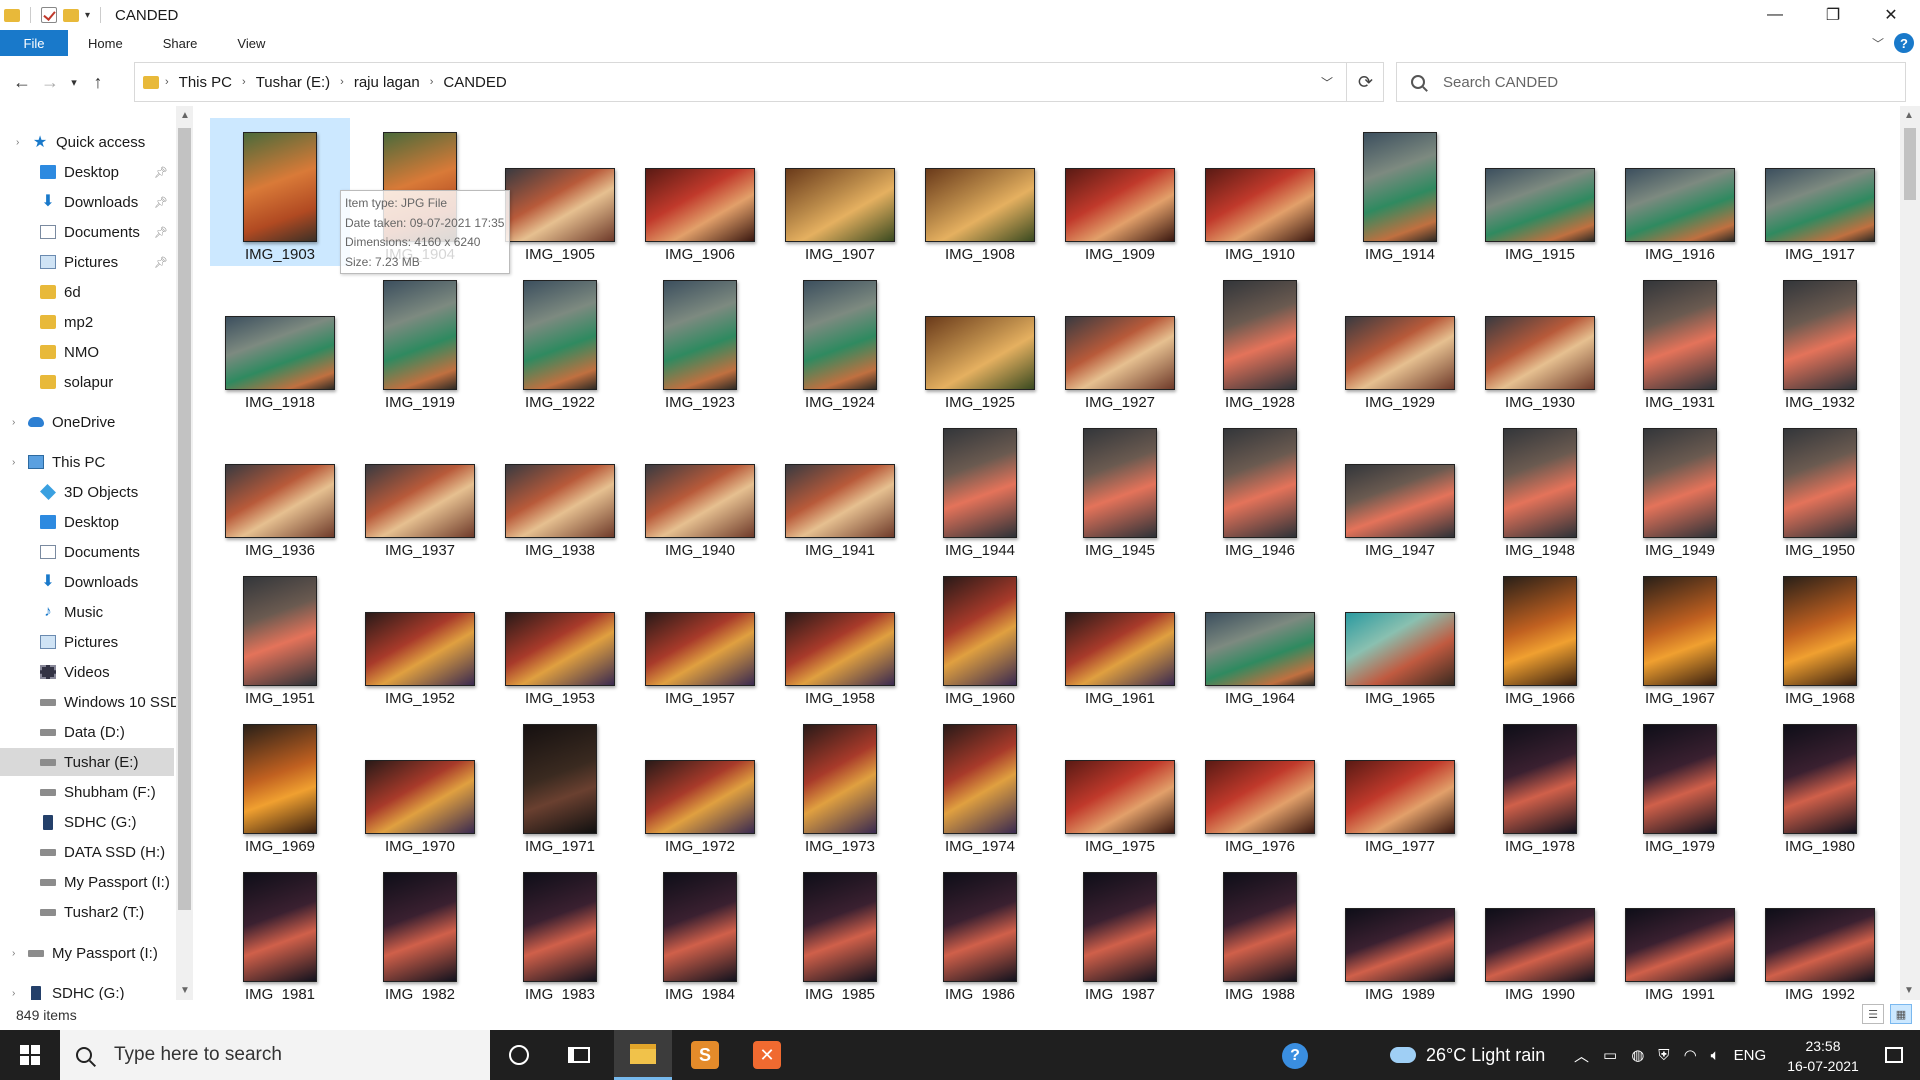 The height and width of the screenshot is (1080, 1920). I want to click on sidebar-item-this-pc-entry: ⬇ Downloads, so click(88, 582).